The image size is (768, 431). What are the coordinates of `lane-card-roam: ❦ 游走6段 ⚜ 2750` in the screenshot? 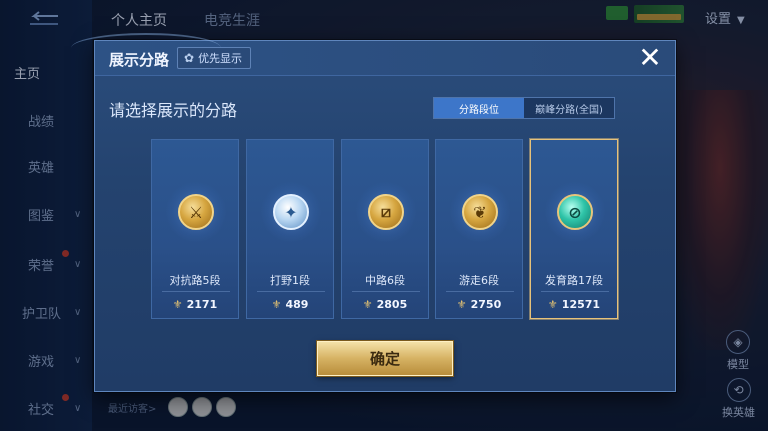 It's located at (479, 229).